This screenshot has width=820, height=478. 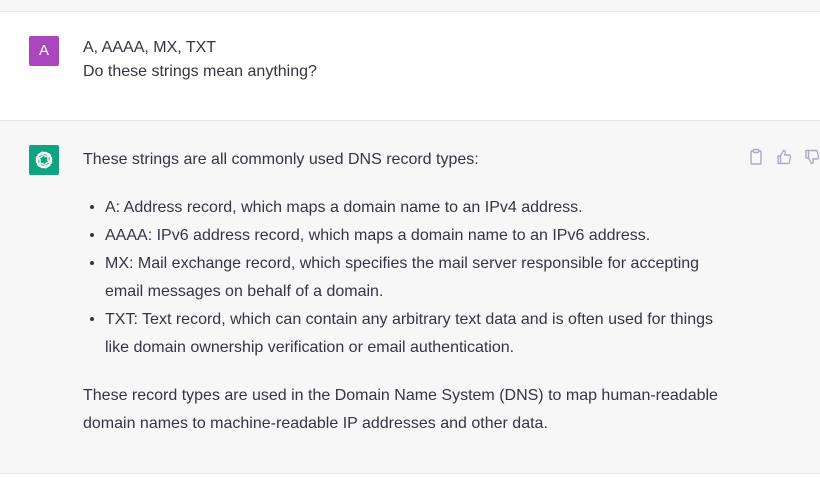 I want to click on user-avatar: A, so click(x=44, y=51).